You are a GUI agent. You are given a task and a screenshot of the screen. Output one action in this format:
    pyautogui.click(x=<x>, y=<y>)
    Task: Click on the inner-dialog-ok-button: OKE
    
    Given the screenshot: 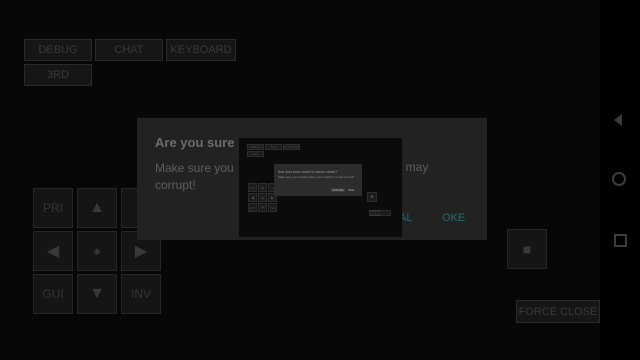 What is the action you would take?
    pyautogui.click(x=351, y=190)
    